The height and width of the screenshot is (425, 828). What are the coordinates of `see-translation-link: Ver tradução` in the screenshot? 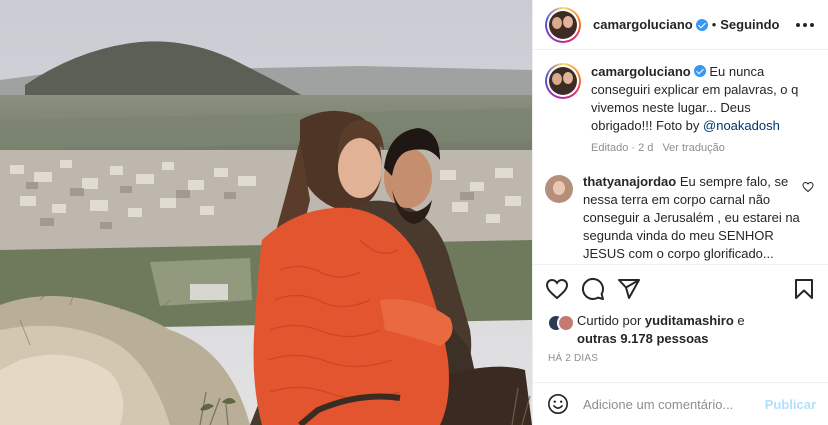 It's located at (693, 148).